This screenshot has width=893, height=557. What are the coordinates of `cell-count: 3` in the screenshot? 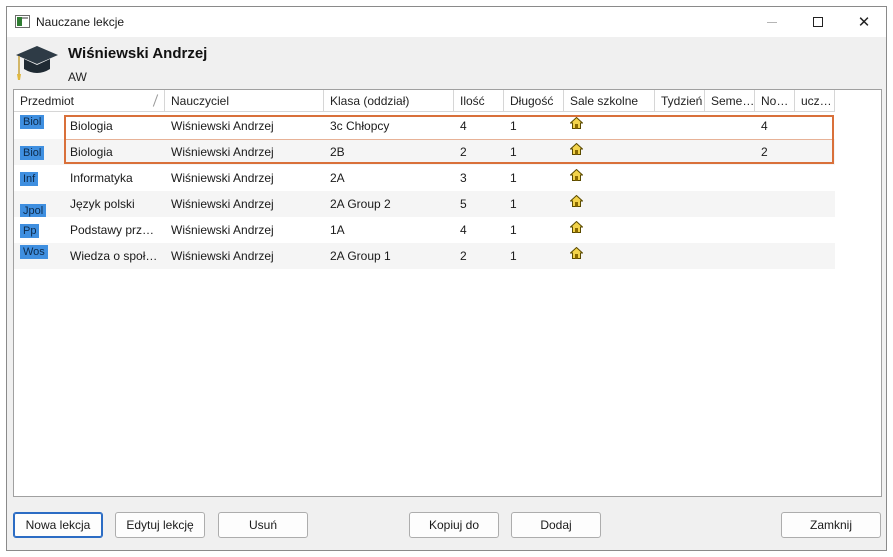 It's located at (463, 178).